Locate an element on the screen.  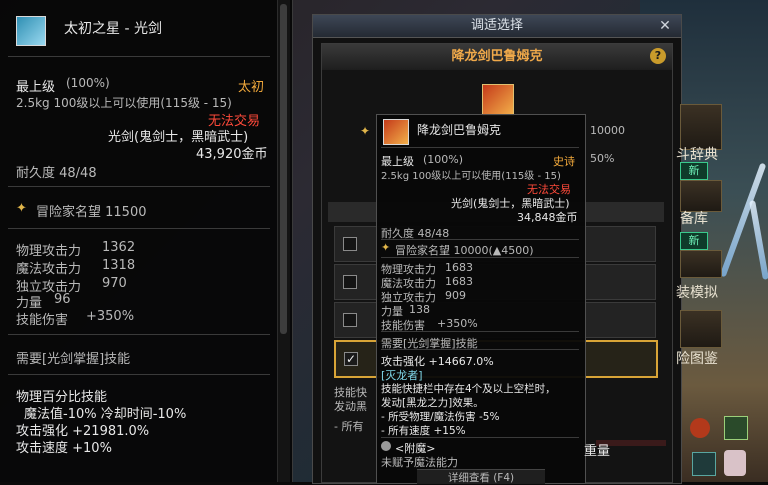
item-rarity: 太初 is located at coordinates (251, 87).